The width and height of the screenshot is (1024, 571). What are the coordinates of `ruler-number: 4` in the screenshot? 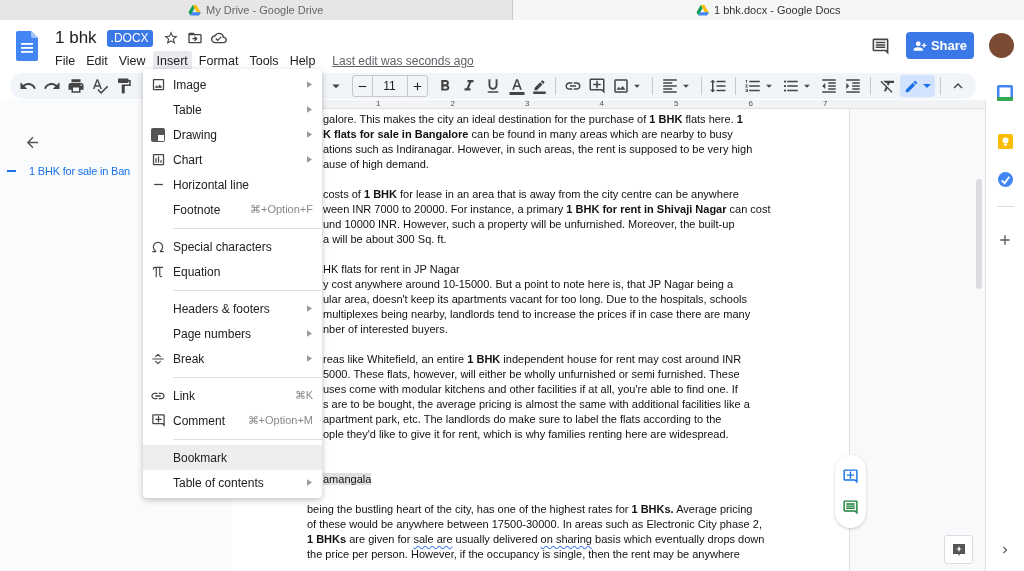 It's located at (602, 104).